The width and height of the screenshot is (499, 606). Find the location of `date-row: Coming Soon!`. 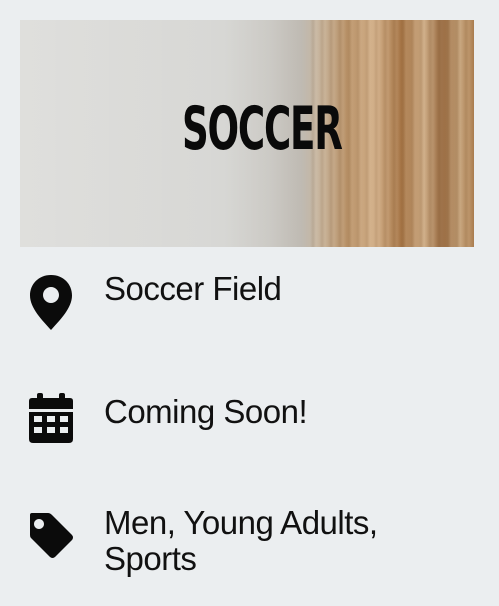

date-row: Coming Soon! is located at coordinates (249, 423).